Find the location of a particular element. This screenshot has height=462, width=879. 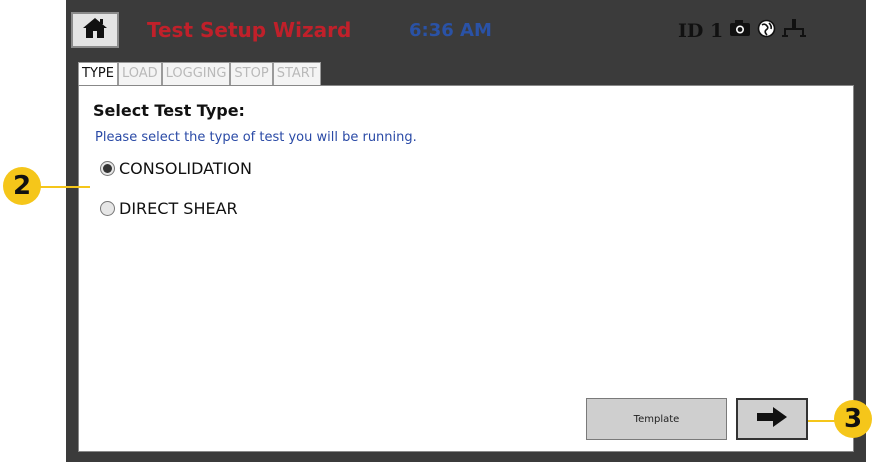

tab-load: LOAD is located at coordinates (139, 73).